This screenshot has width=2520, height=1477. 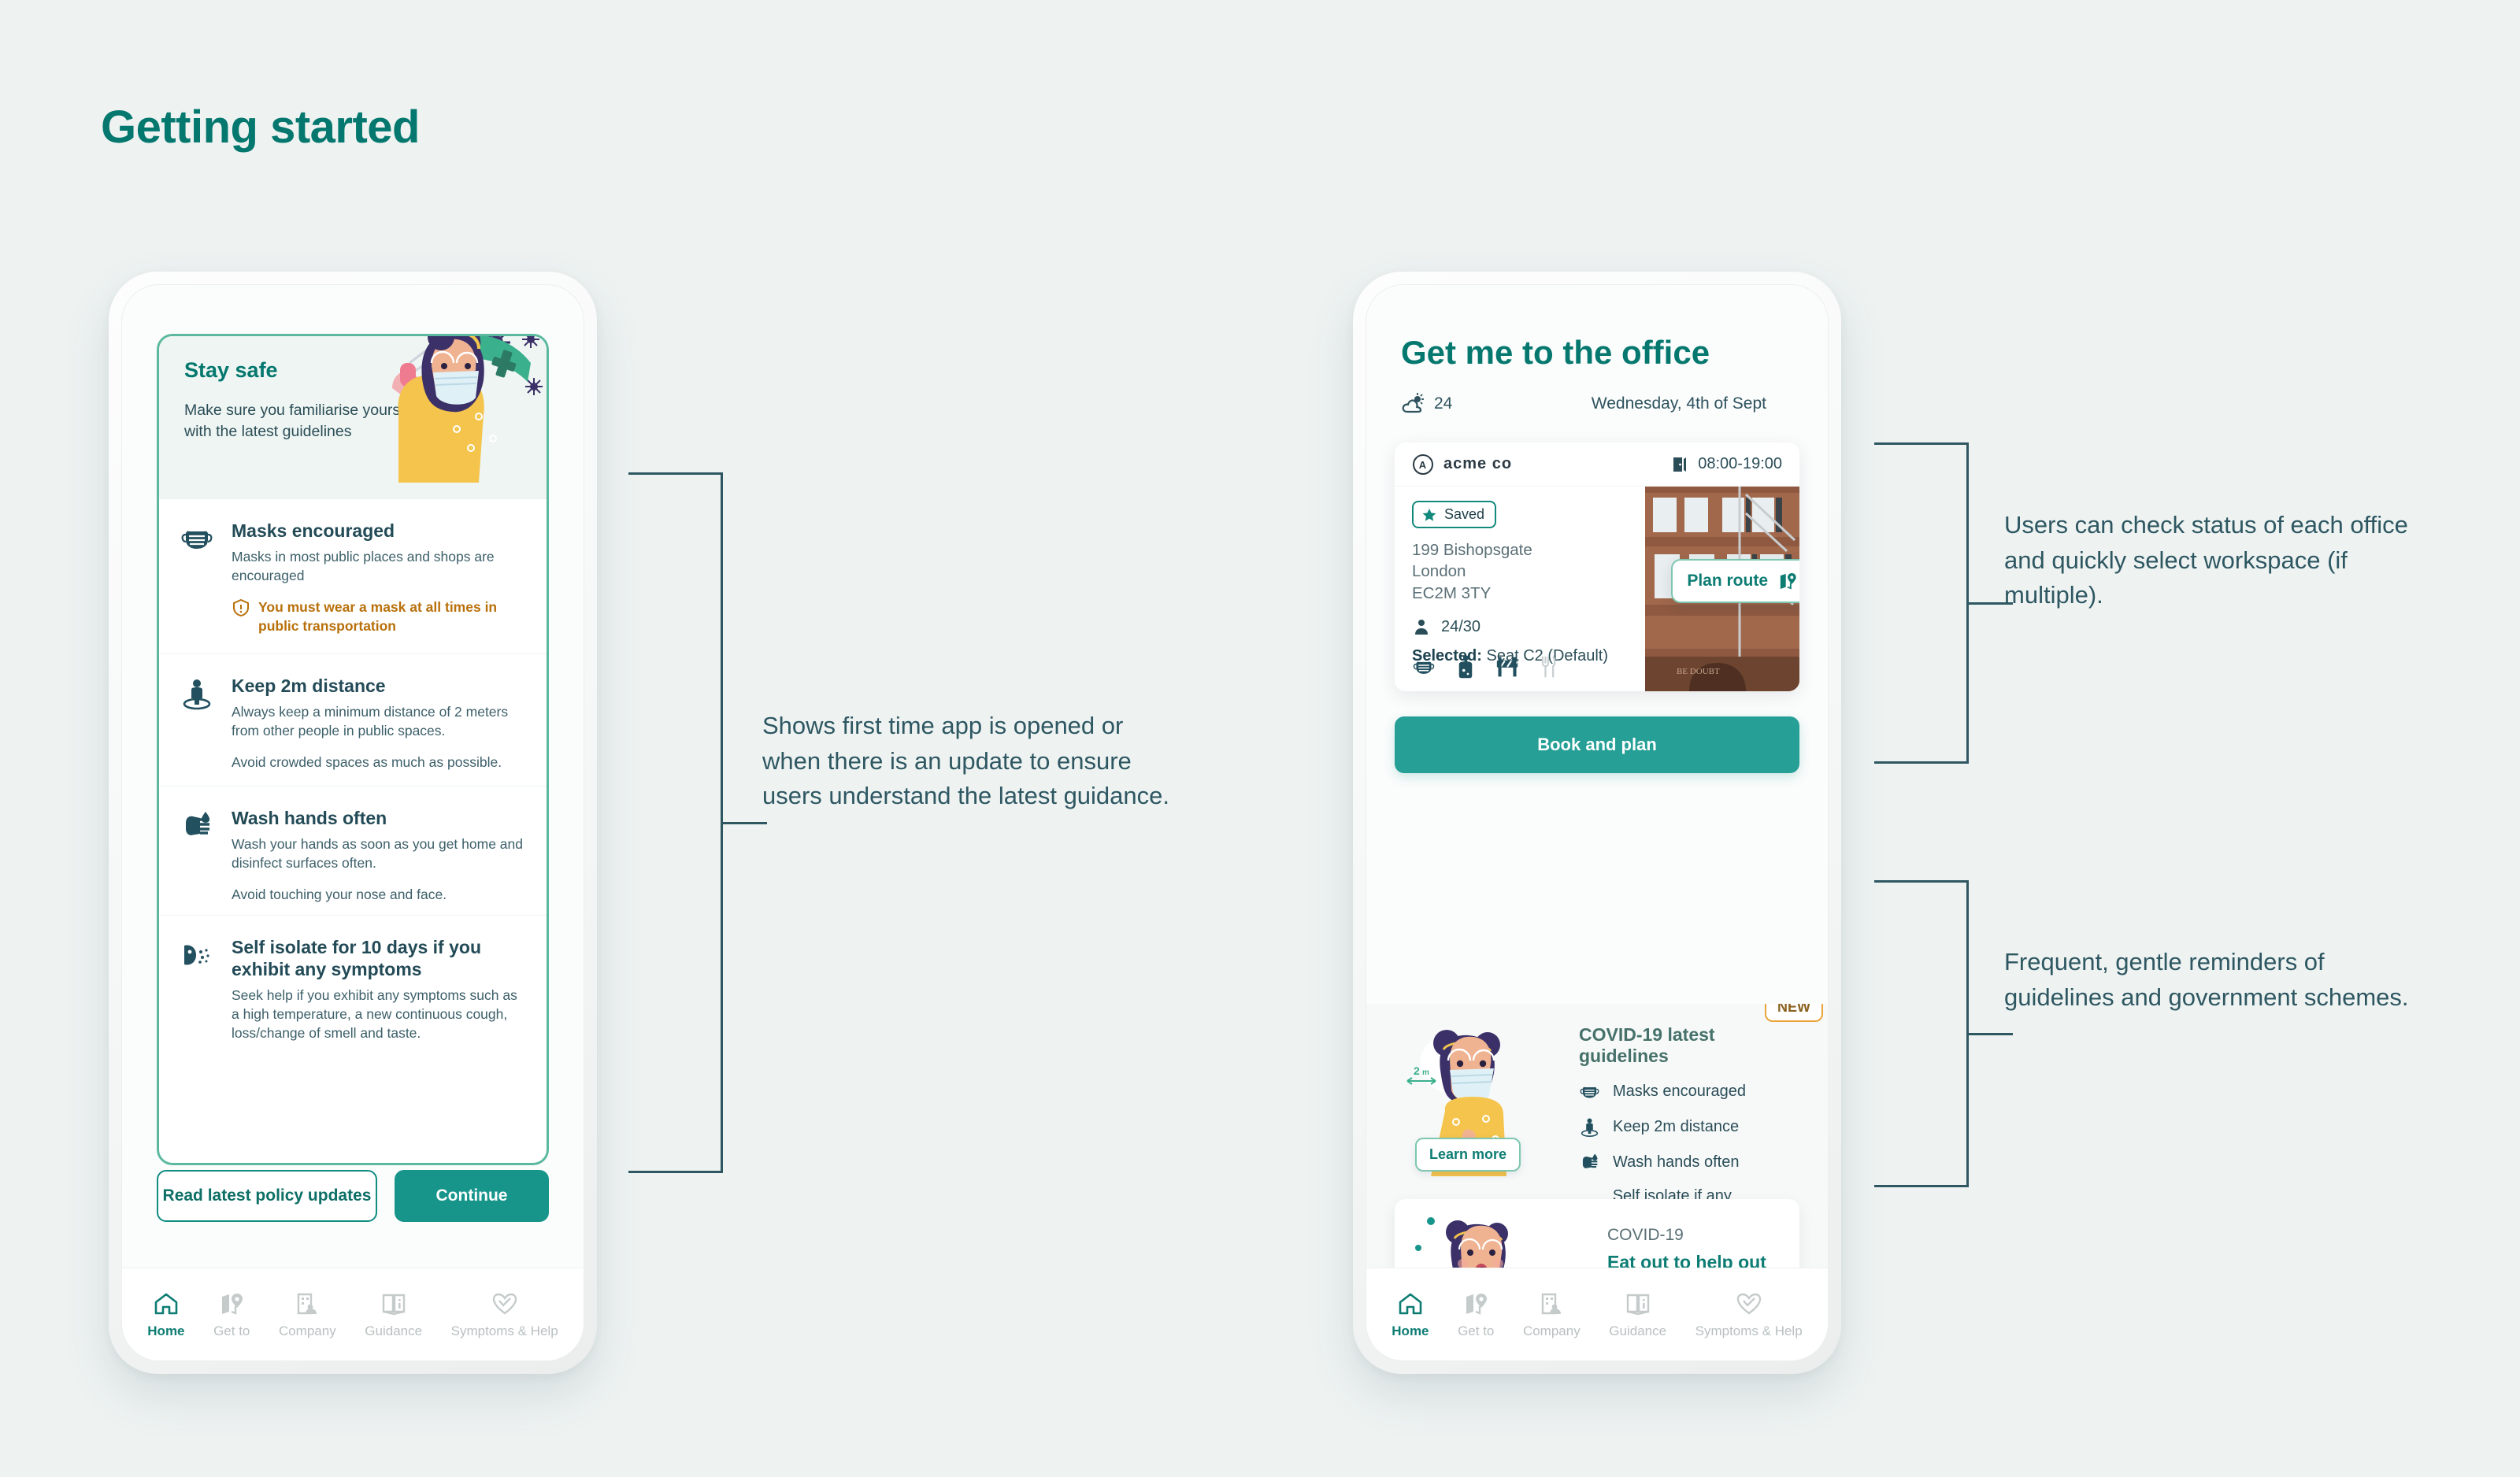 What do you see at coordinates (393, 1304) in the screenshot?
I see `book-info-icon` at bounding box center [393, 1304].